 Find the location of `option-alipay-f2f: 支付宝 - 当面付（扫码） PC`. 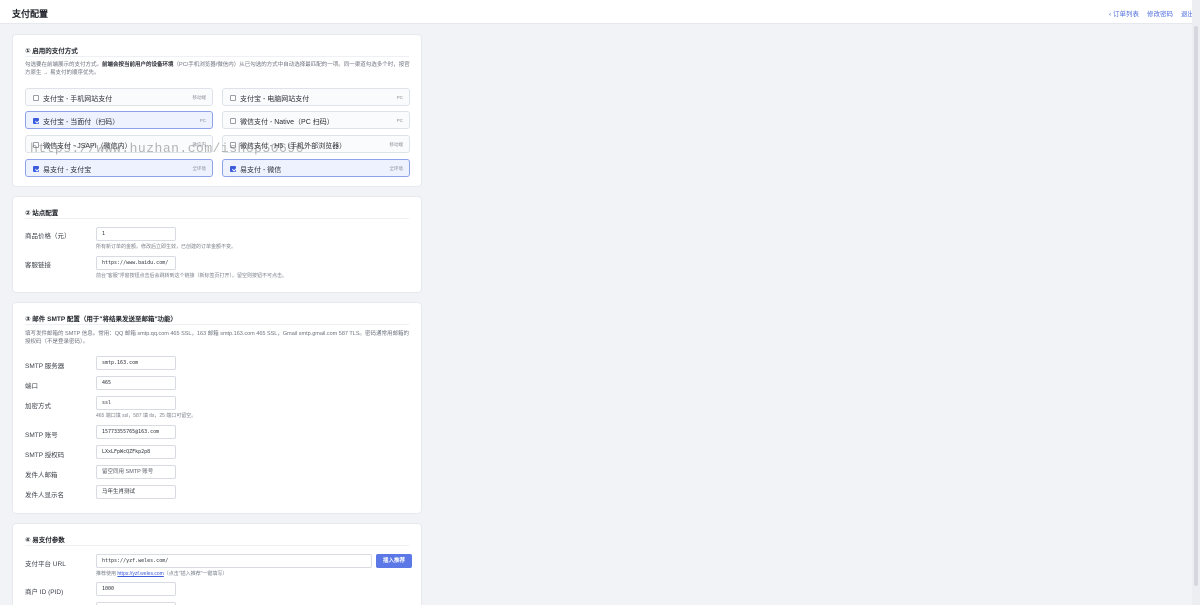

option-alipay-f2f: 支付宝 - 当面付（扫码） PC is located at coordinates (119, 120).